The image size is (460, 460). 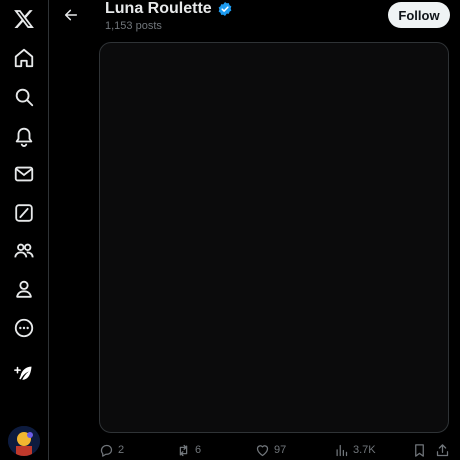 I want to click on views-button: 3.7K, so click(x=355, y=450).